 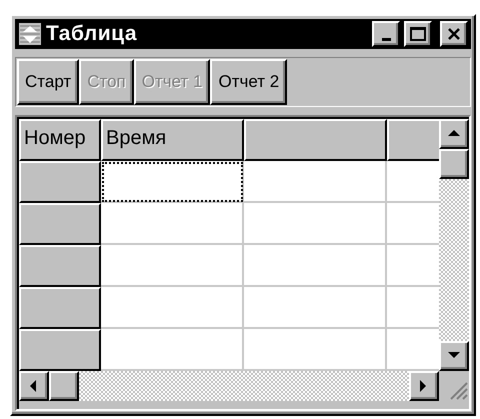 I want to click on minimize-icon, so click(x=386, y=39).